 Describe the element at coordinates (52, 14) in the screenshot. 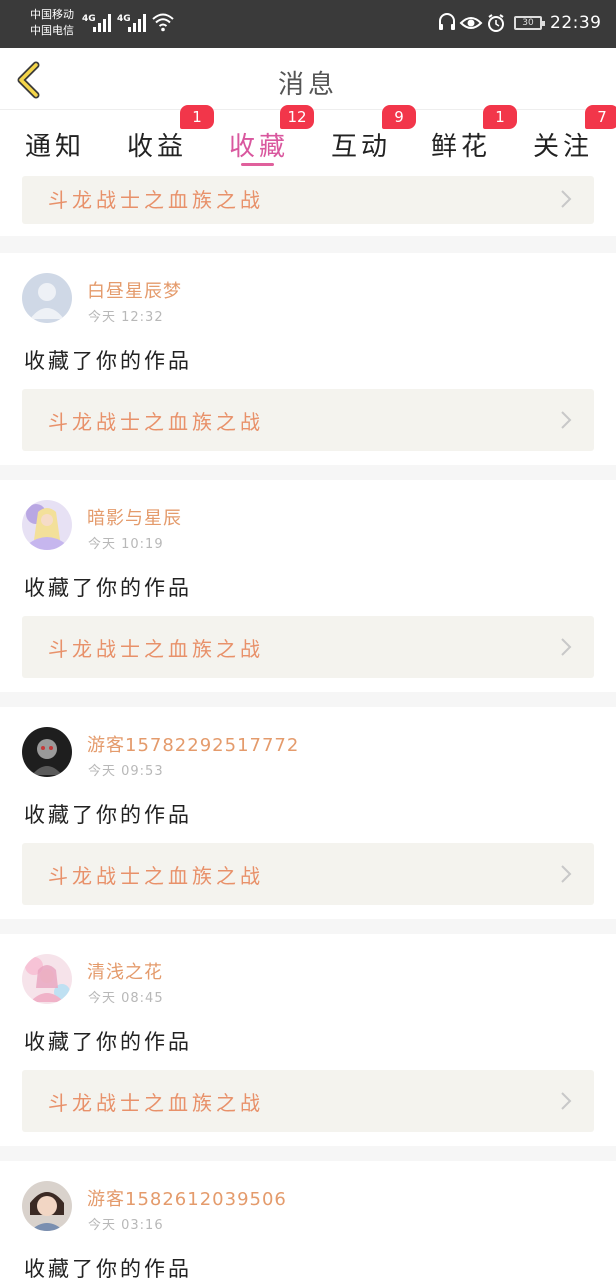

I see `carrier-1: 中国移动` at that location.